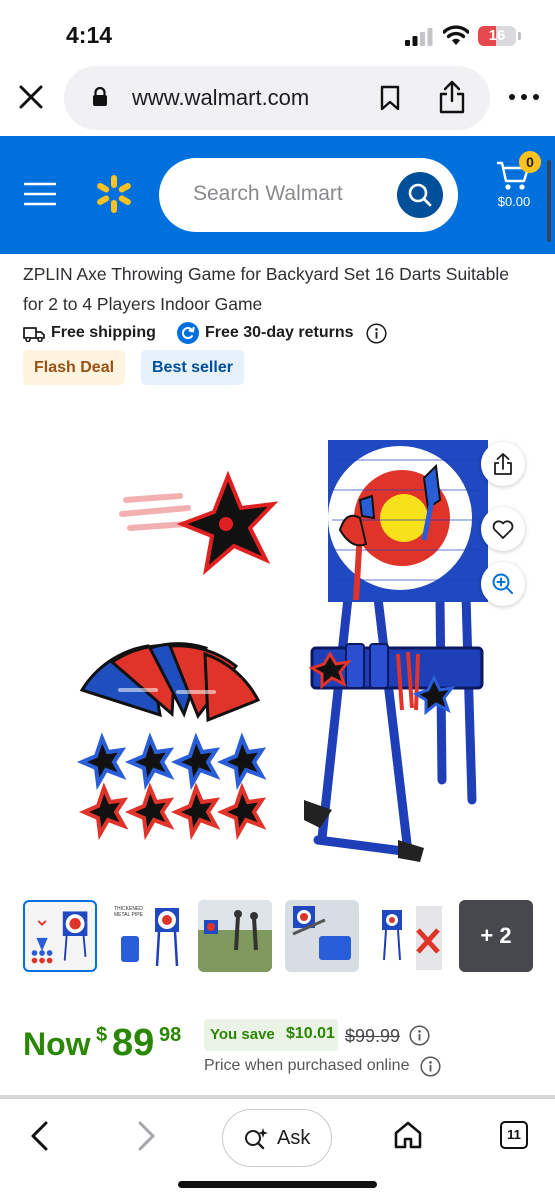  I want to click on search-placeholder: Search Walmart, so click(268, 193).